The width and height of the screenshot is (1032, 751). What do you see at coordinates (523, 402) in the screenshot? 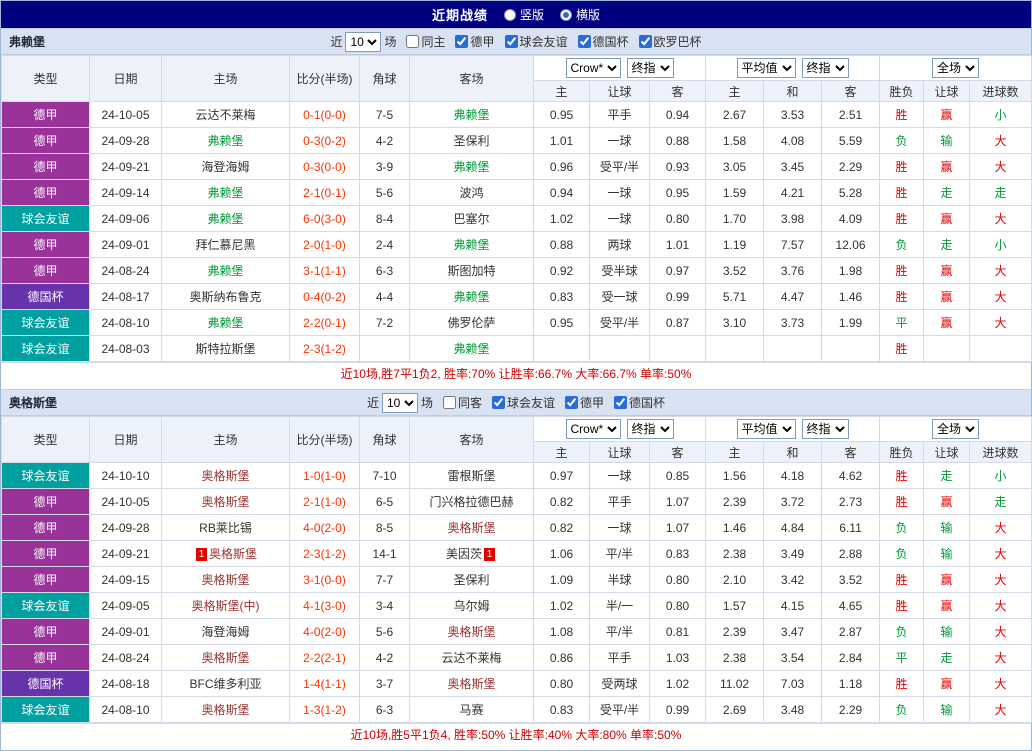
I see `filter-checkbox-1: 球会友谊` at bounding box center [523, 402].